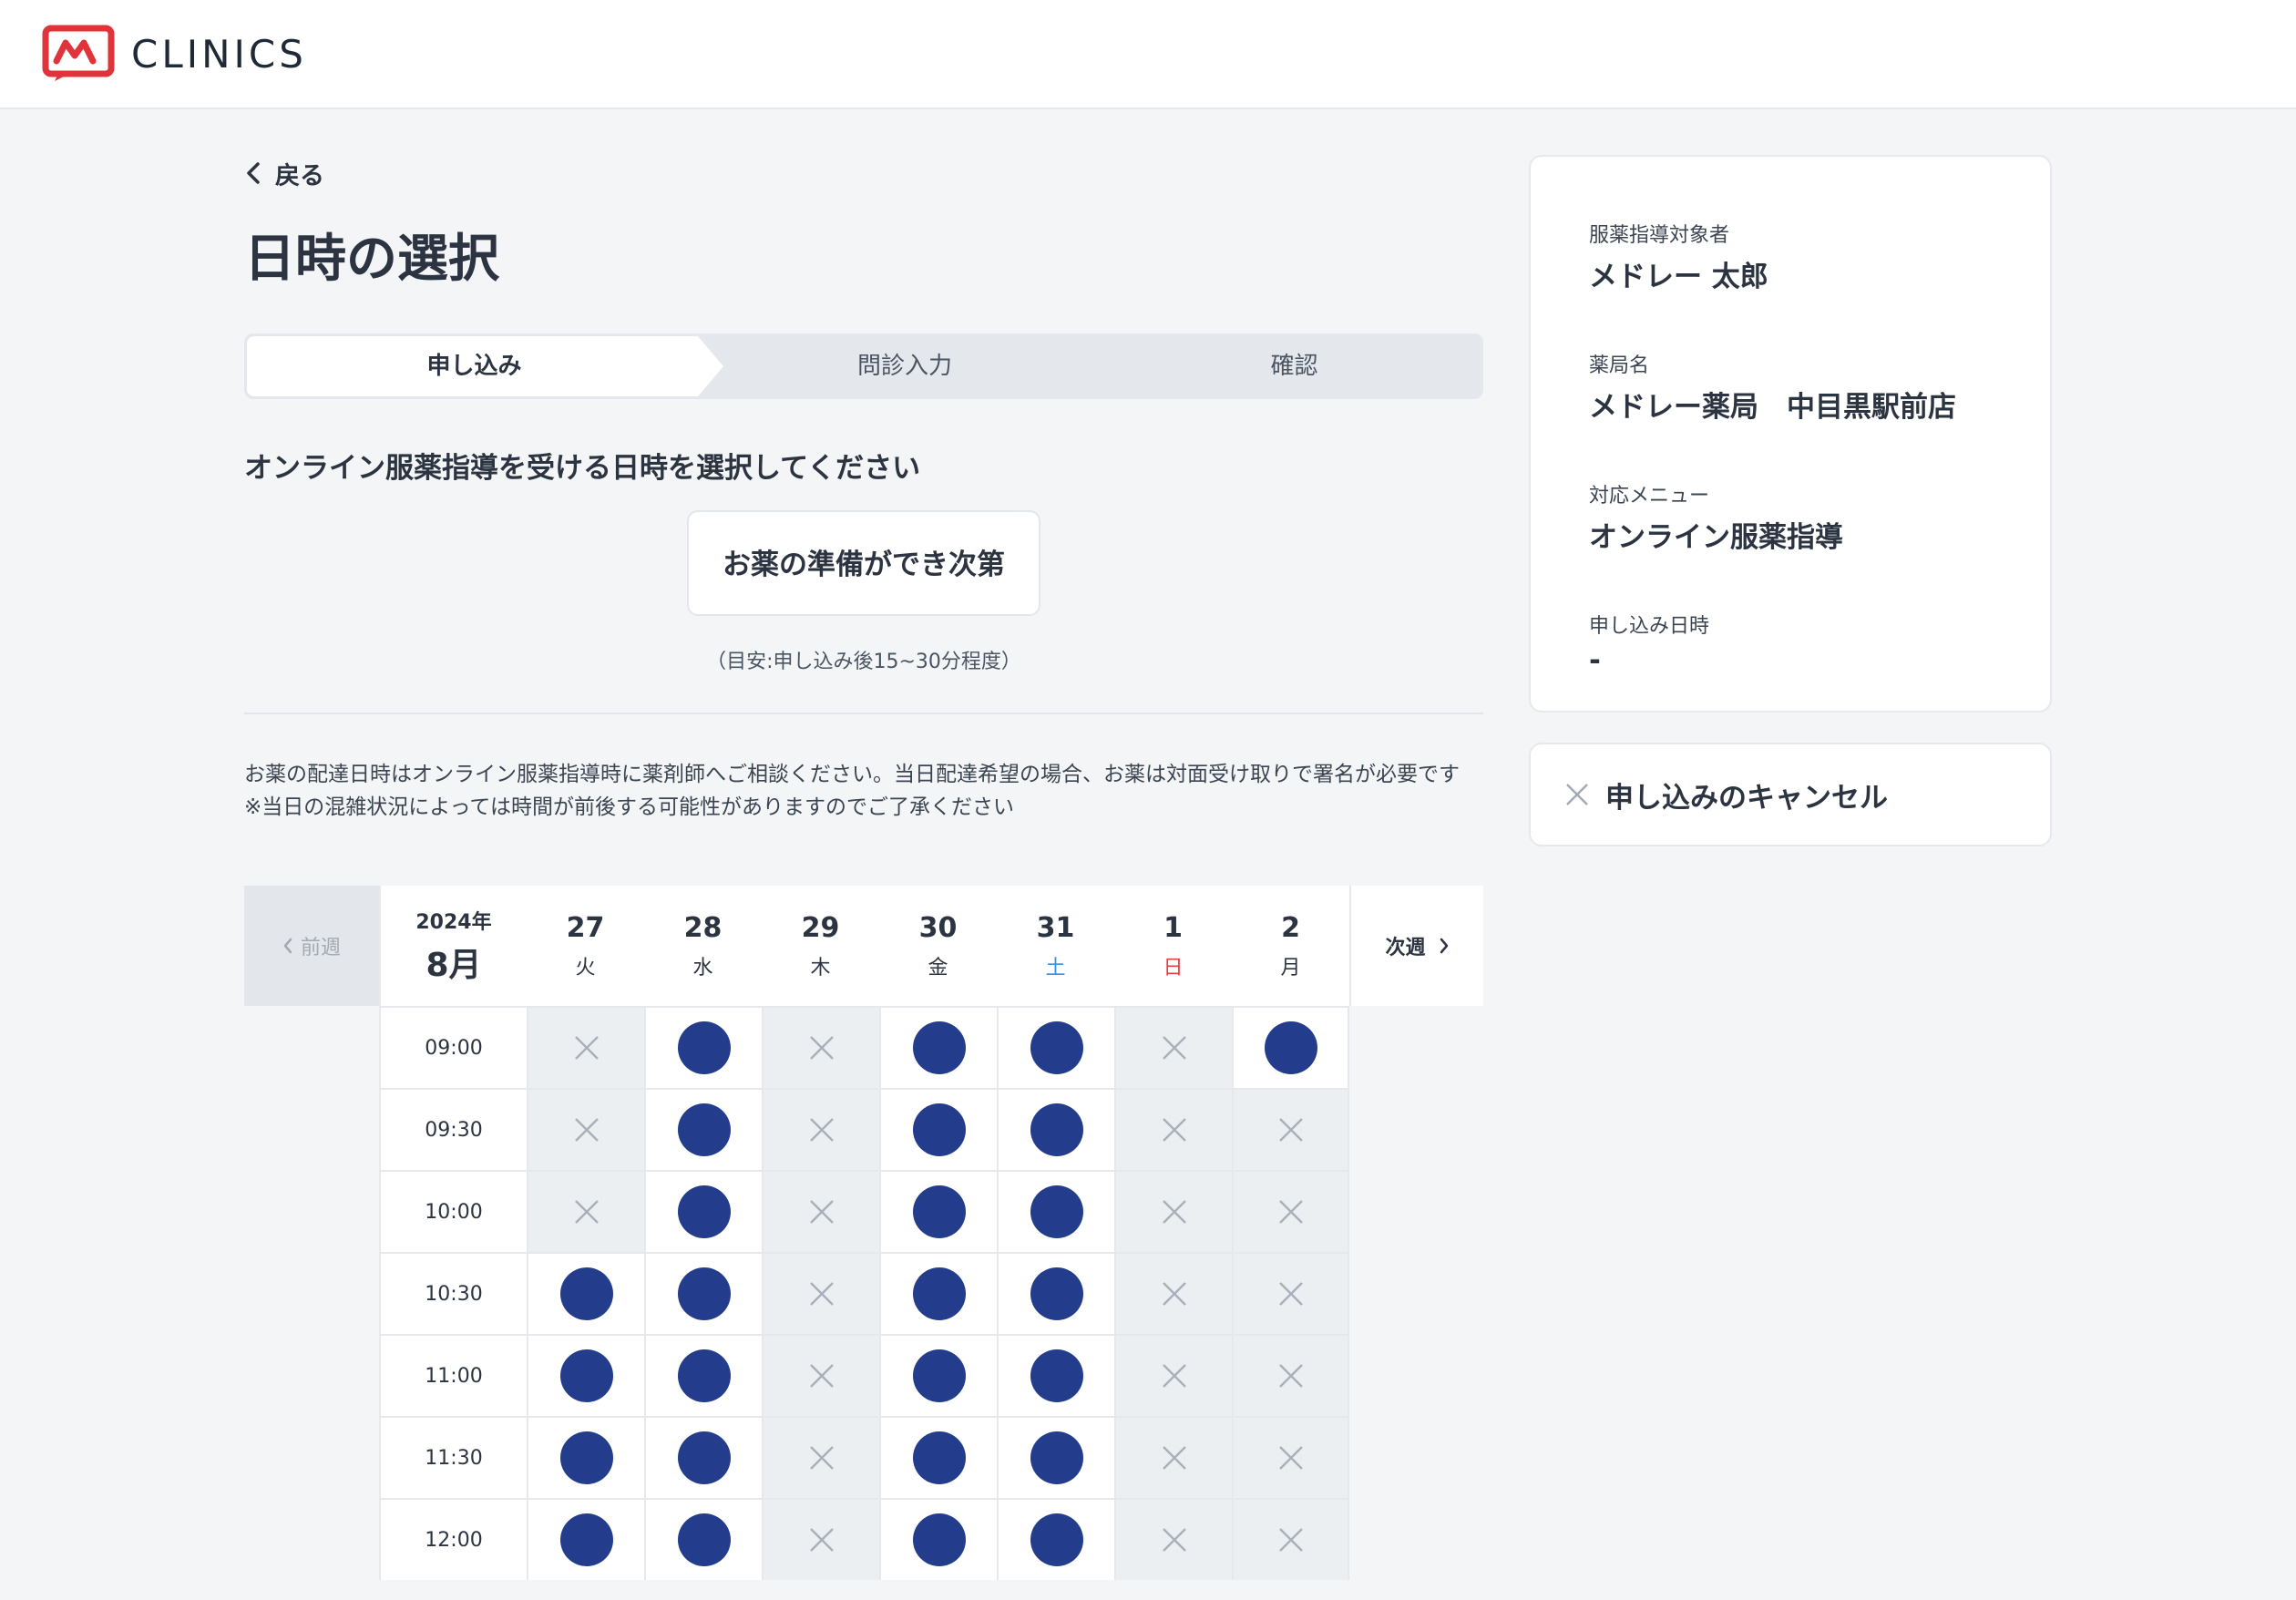  I want to click on time-label: 11:00, so click(453, 1375).